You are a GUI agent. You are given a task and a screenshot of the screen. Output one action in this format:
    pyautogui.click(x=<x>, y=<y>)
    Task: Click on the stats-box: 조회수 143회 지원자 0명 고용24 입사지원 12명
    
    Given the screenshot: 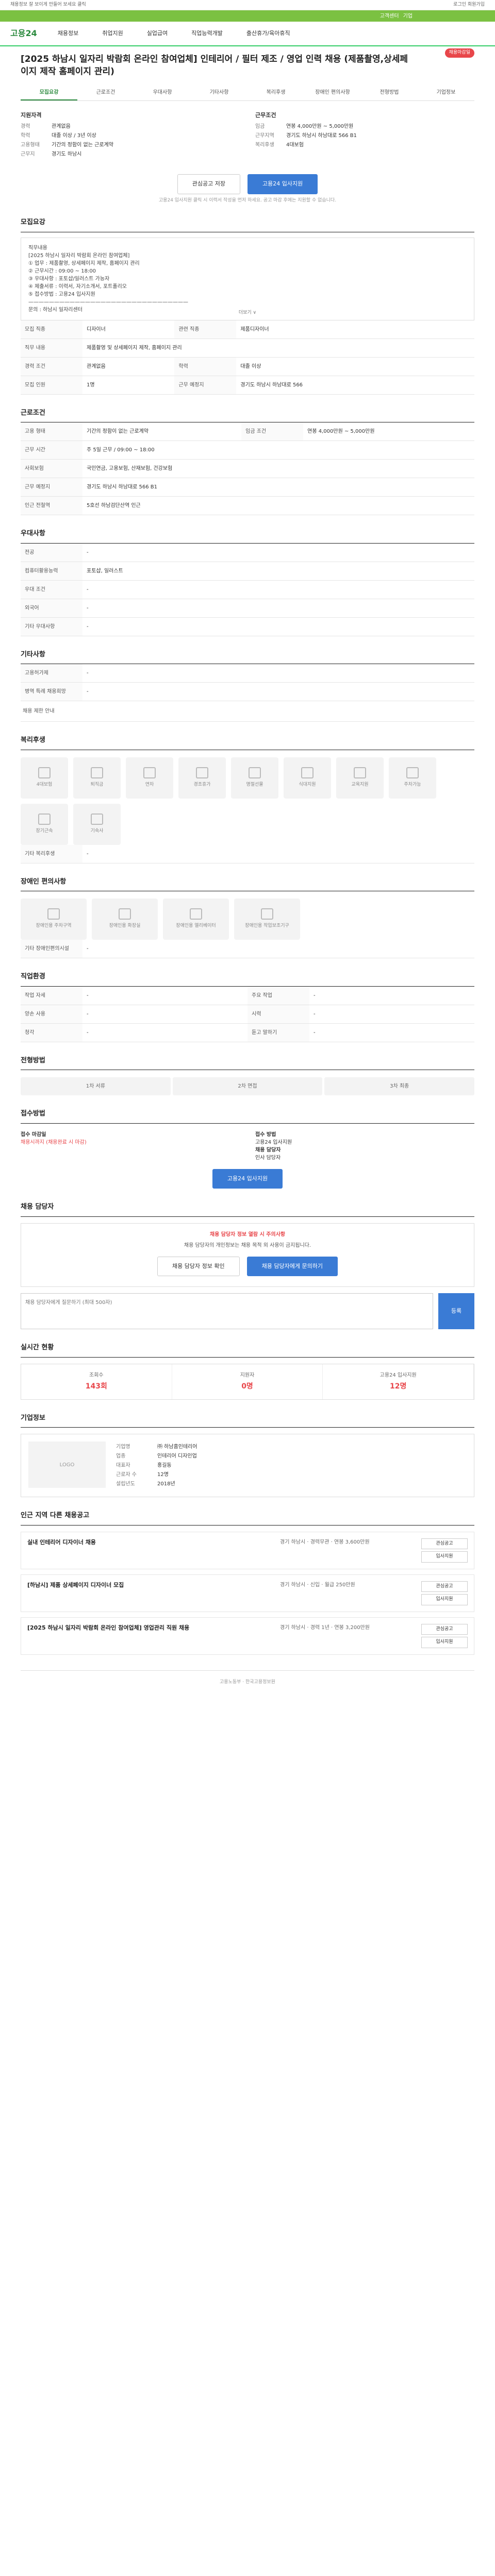 What is the action you would take?
    pyautogui.click(x=247, y=1381)
    